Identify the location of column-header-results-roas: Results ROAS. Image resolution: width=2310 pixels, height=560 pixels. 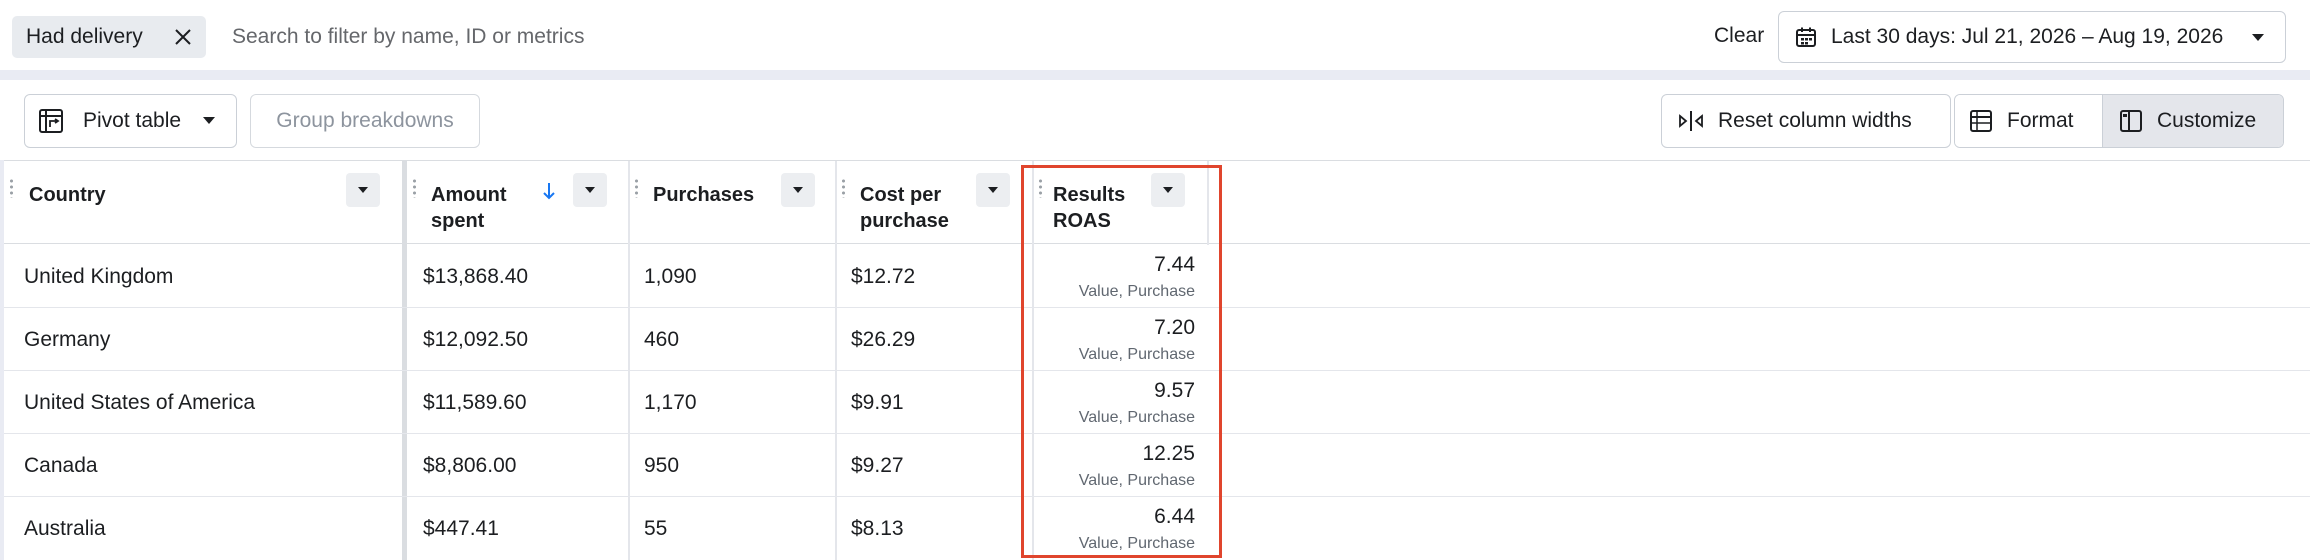
(1120, 202).